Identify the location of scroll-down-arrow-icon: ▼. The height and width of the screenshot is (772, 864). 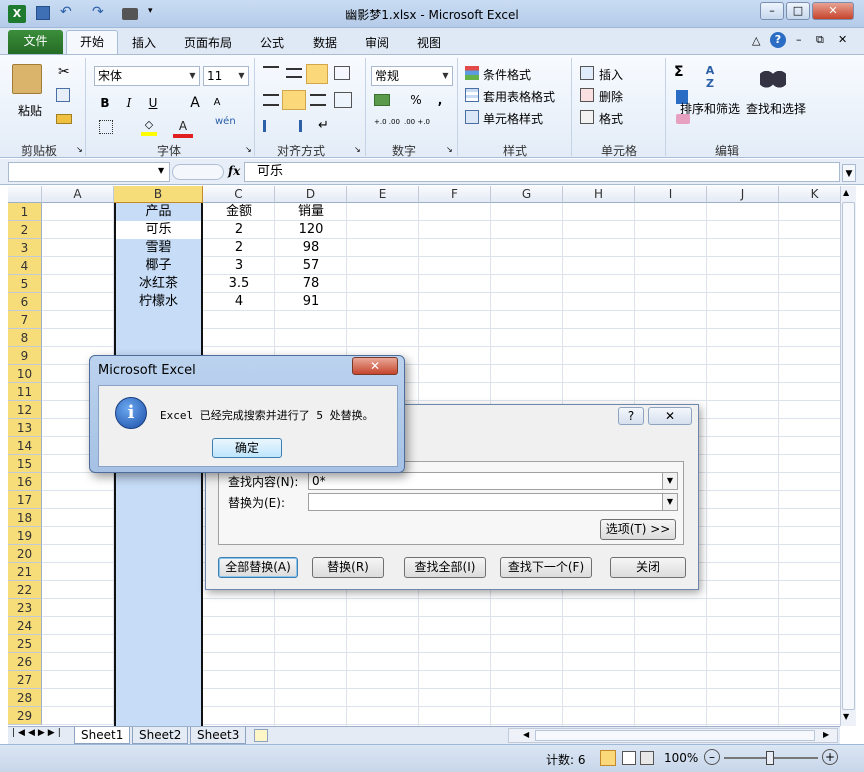
(846, 716).